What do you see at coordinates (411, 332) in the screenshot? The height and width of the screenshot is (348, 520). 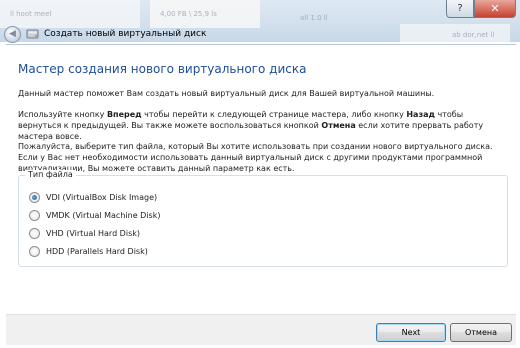 I see `next-button: Next` at bounding box center [411, 332].